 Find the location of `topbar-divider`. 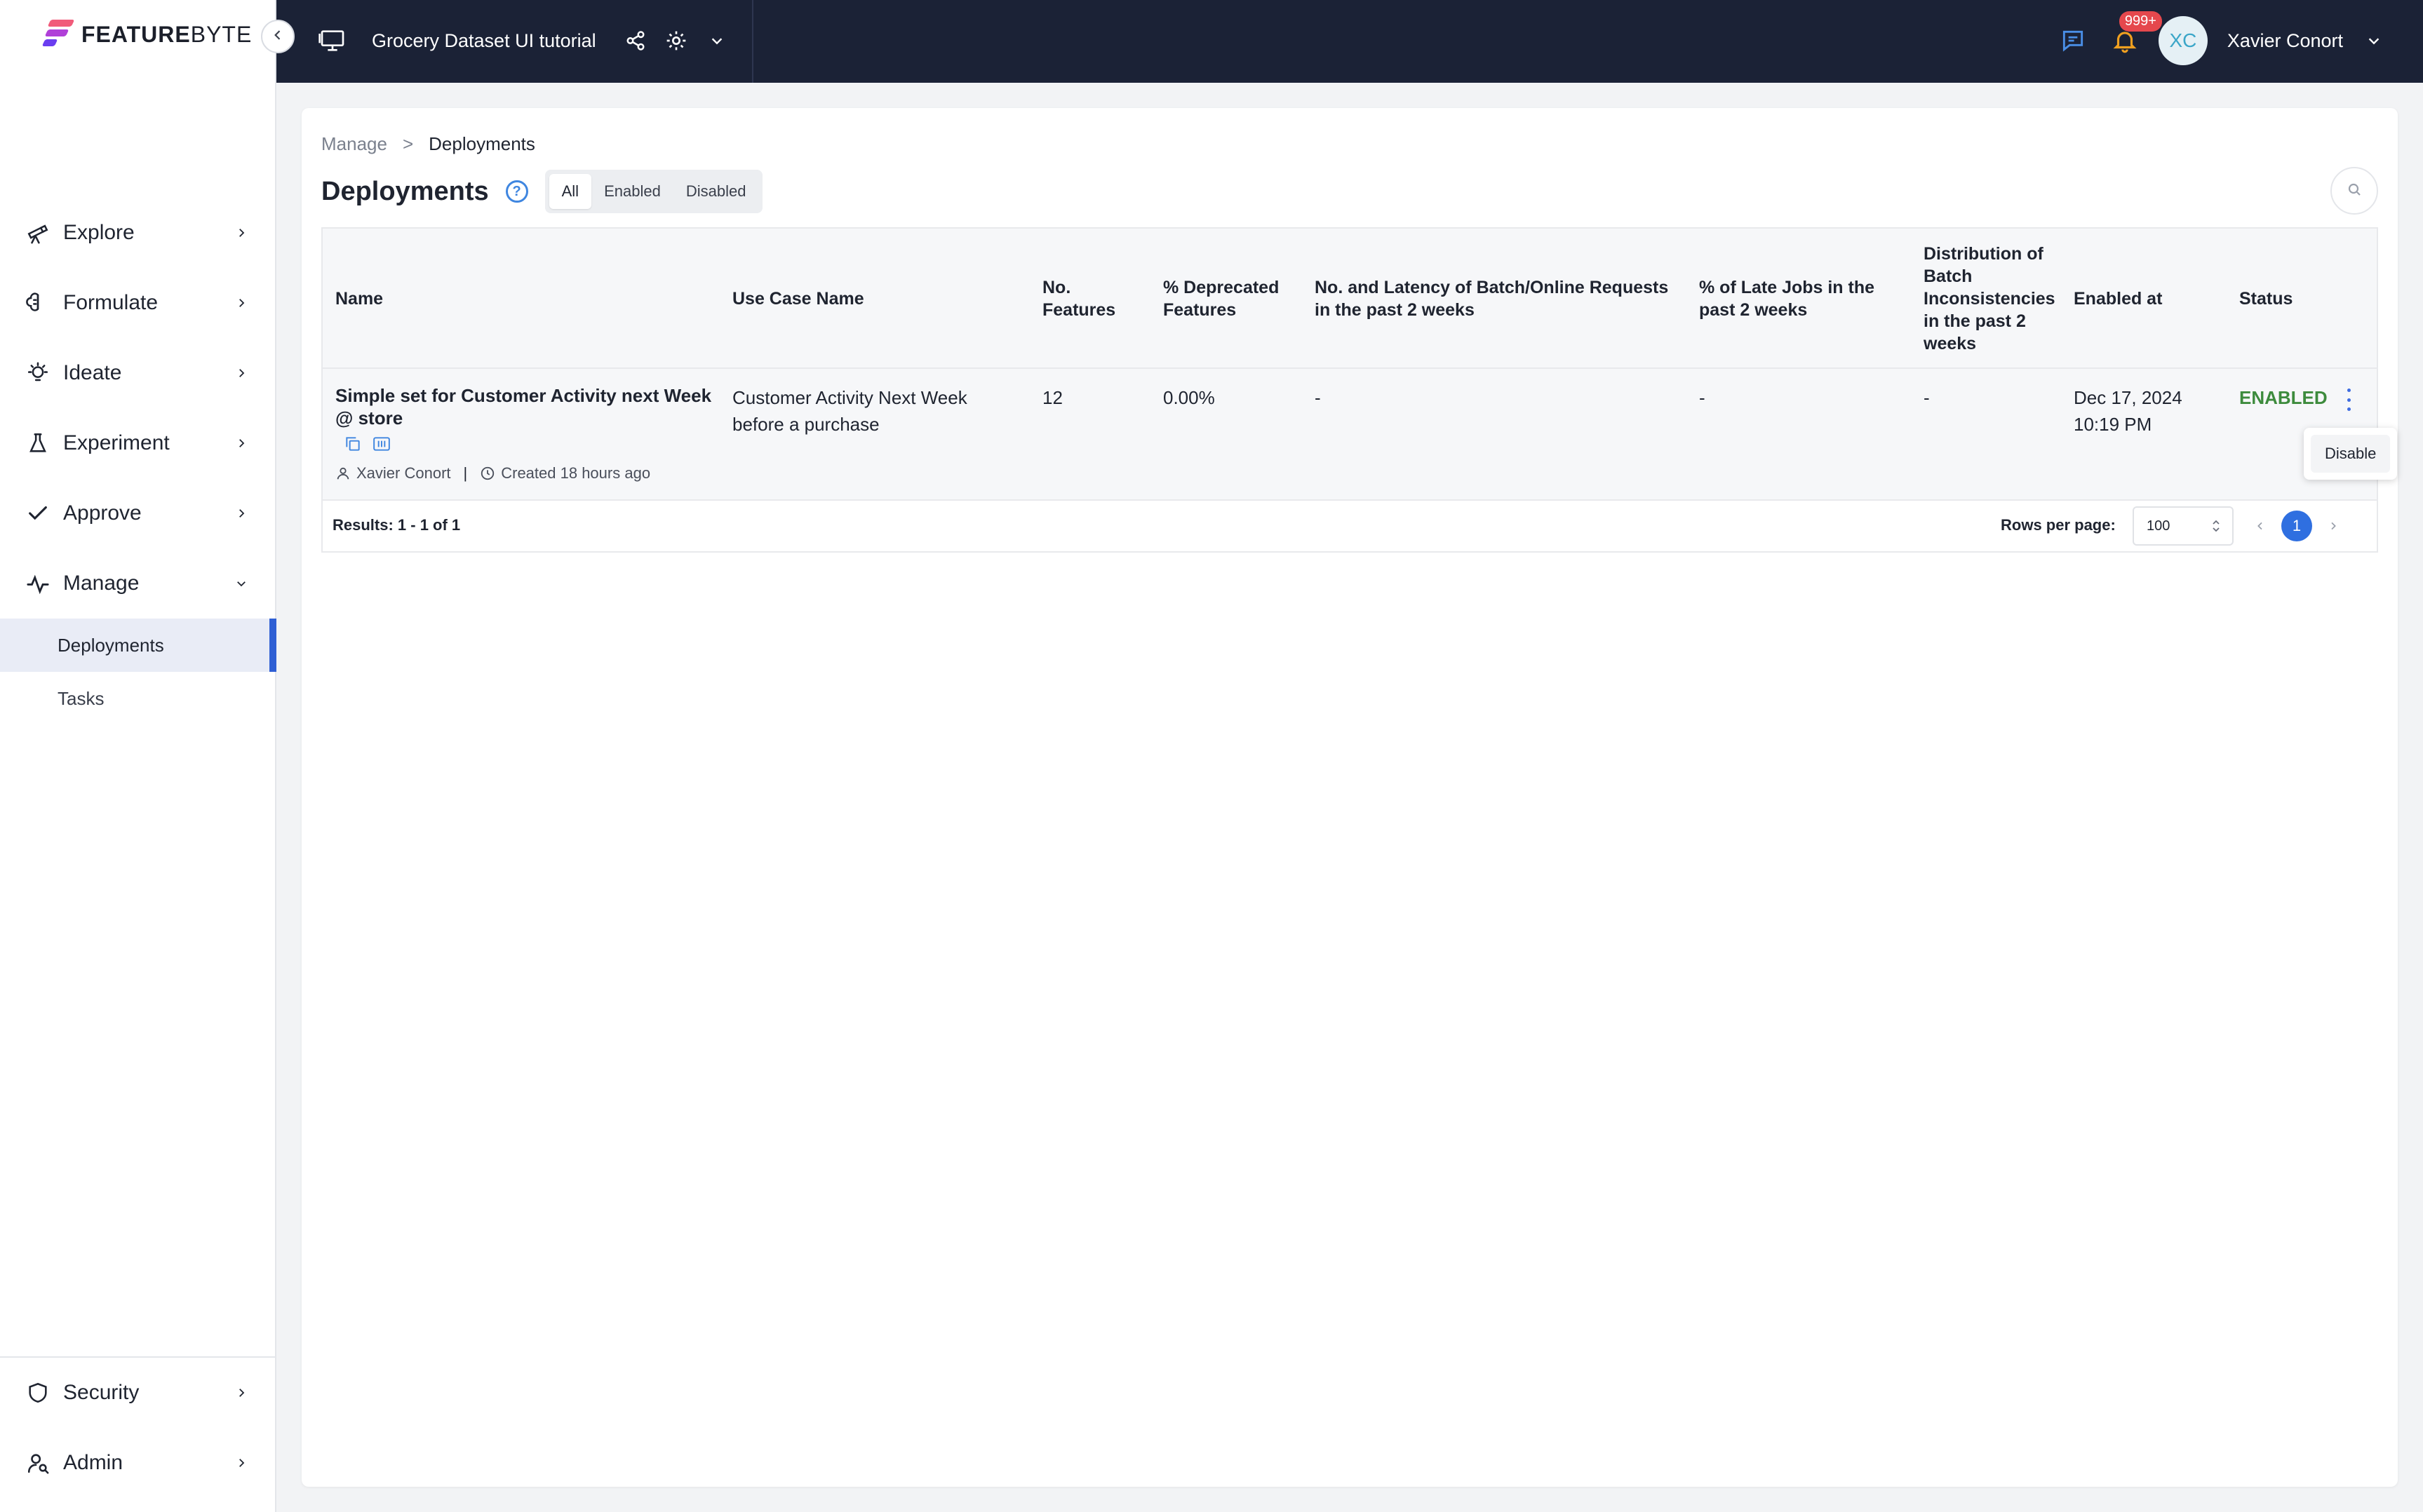

topbar-divider is located at coordinates (753, 41).